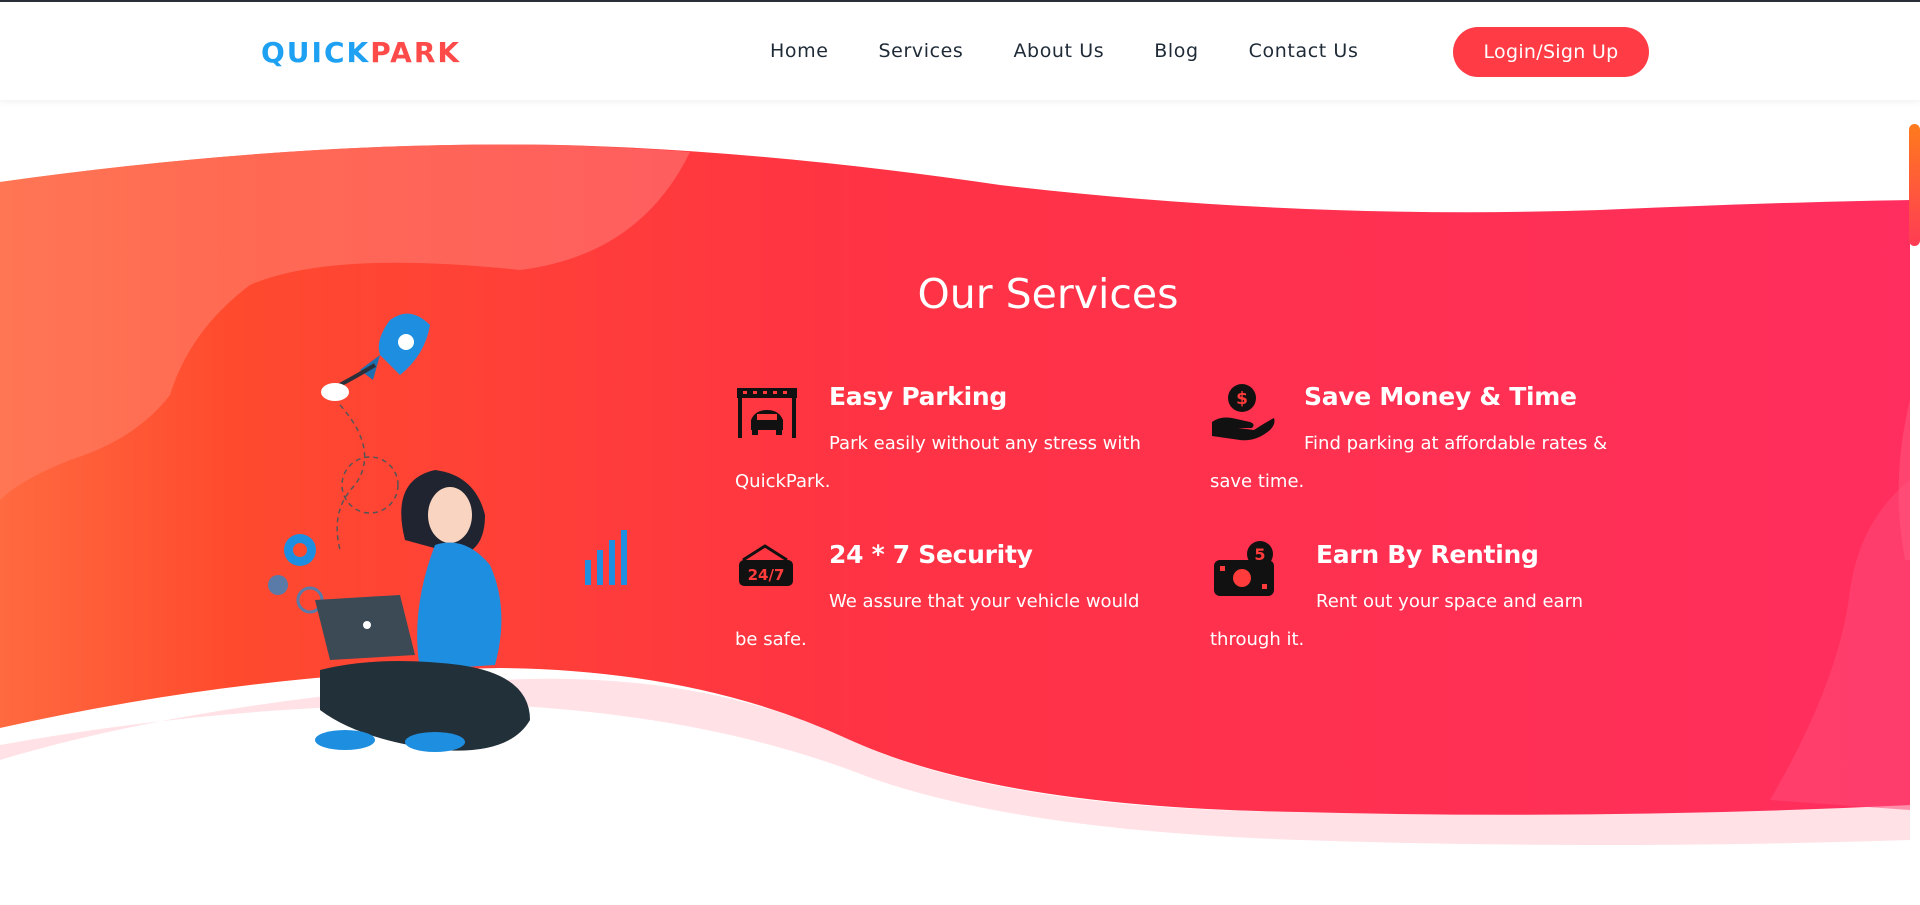 The width and height of the screenshot is (1920, 905). Describe the element at coordinates (375, 357) in the screenshot. I see `rocket-icon` at that location.